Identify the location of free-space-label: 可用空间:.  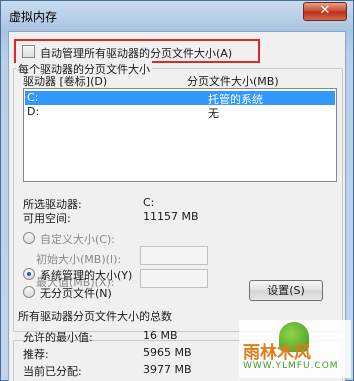
(47, 218).